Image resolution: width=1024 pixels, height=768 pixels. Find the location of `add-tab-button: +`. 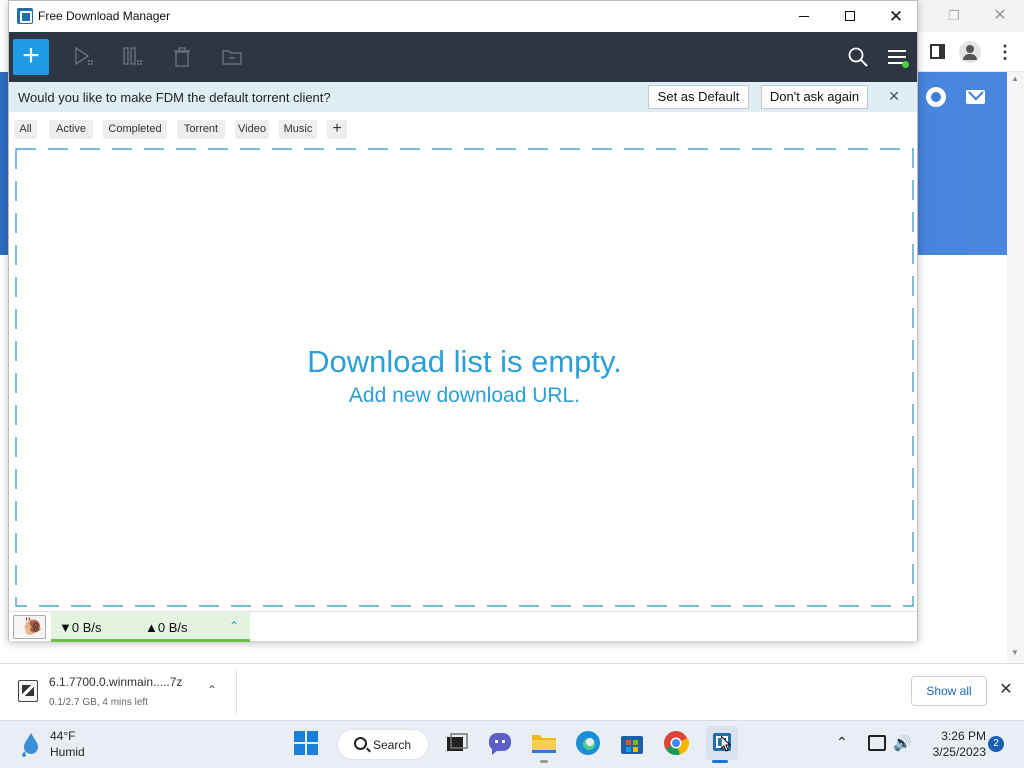

add-tab-button: + is located at coordinates (337, 129).